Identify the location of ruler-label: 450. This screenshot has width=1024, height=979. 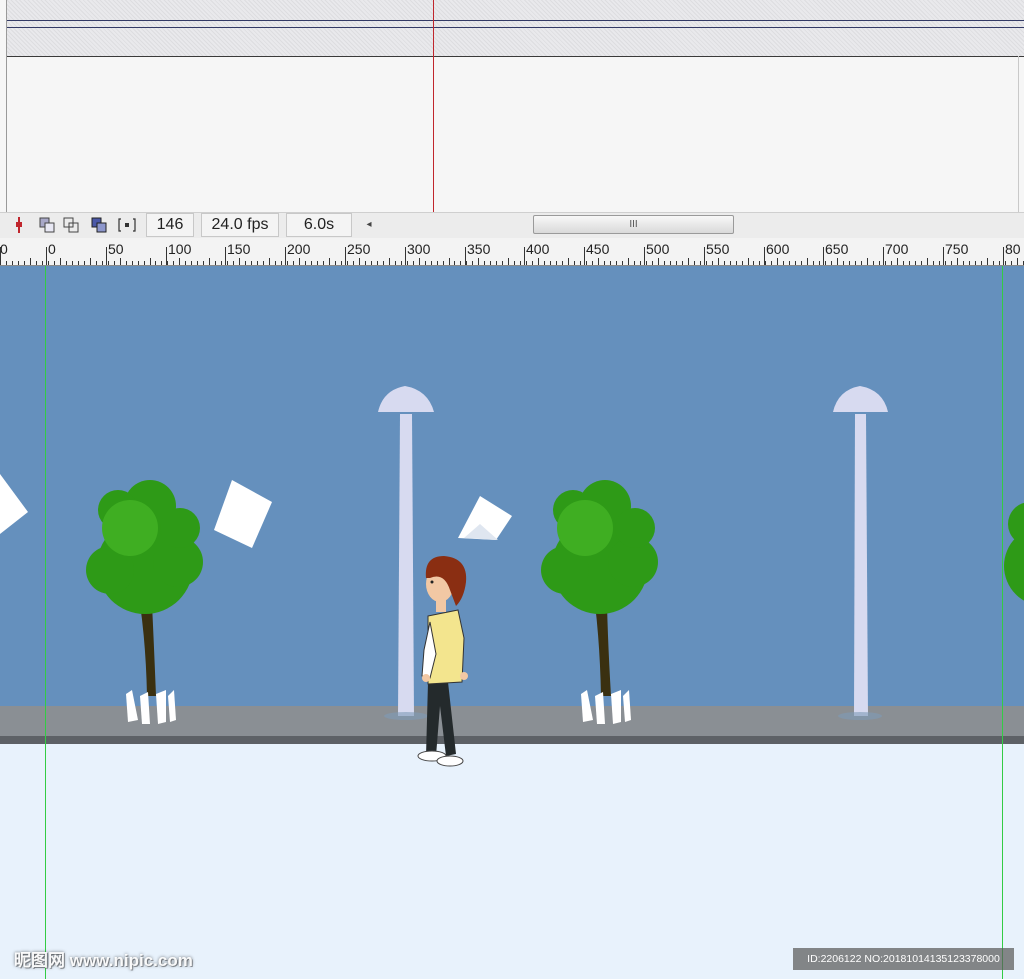
(598, 249).